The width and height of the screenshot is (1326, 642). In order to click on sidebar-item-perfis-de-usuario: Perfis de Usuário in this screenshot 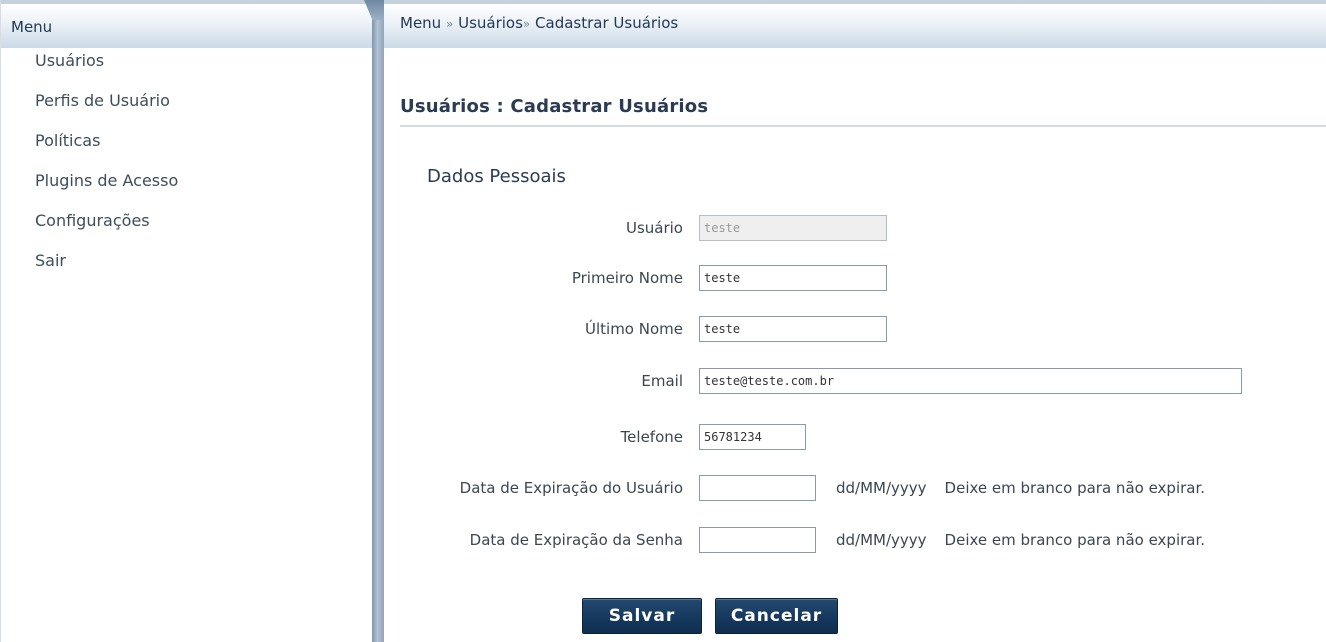, I will do `click(187, 110)`.